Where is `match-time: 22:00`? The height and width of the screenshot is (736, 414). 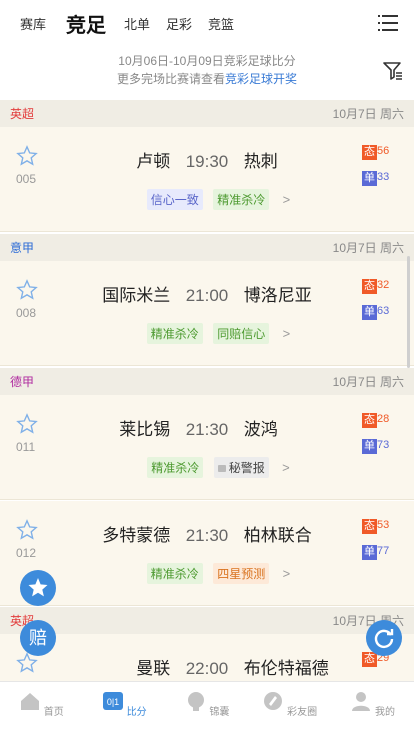 match-time: 22:00 is located at coordinates (207, 668).